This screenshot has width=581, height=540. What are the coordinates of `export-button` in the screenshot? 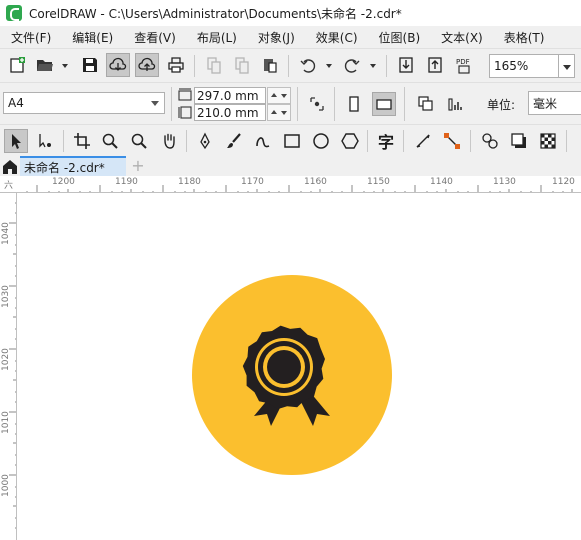 It's located at (435, 65).